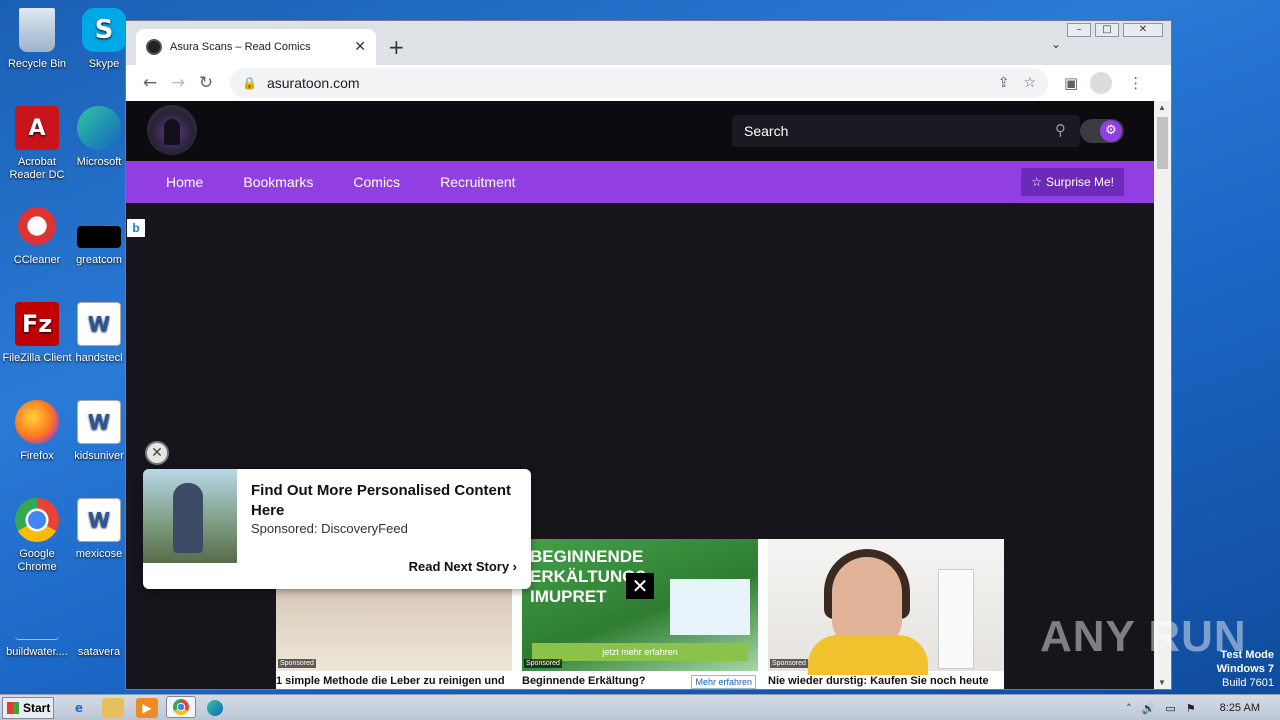 The height and width of the screenshot is (720, 1280). What do you see at coordinates (240, 47) in the screenshot?
I see `tab-title: Asura Scans – Read Comics` at bounding box center [240, 47].